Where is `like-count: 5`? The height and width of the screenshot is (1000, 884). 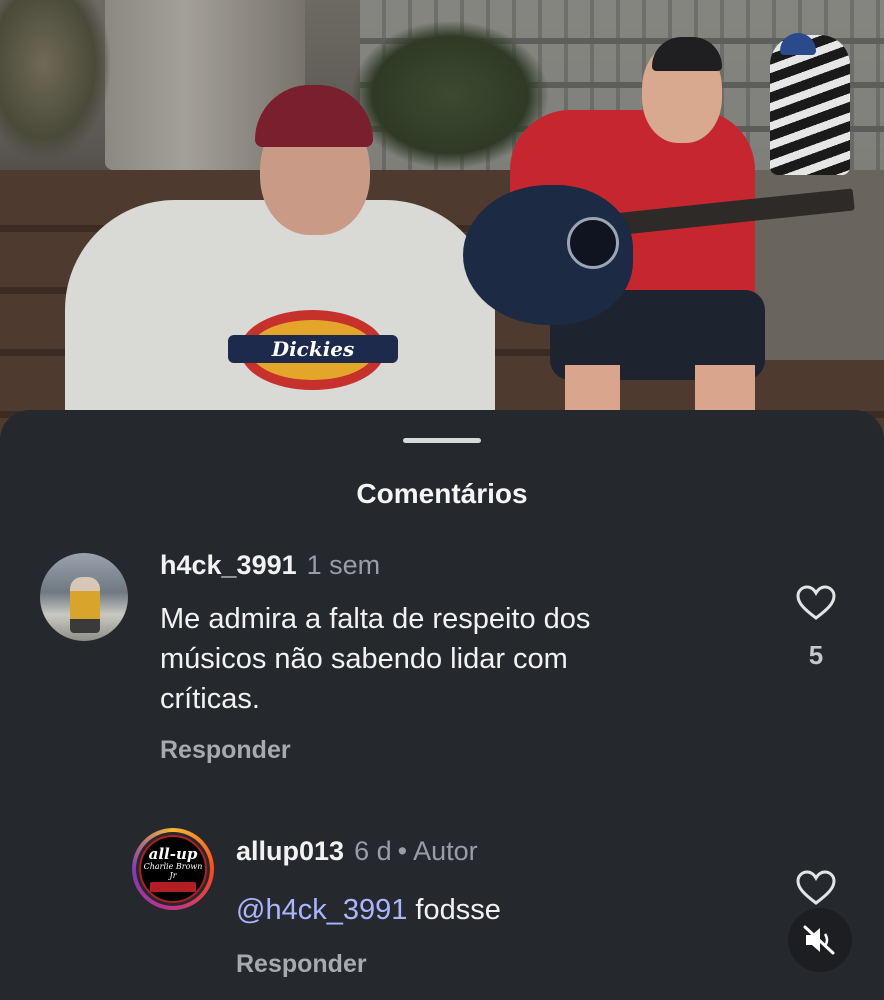
like-count: 5 is located at coordinates (816, 655).